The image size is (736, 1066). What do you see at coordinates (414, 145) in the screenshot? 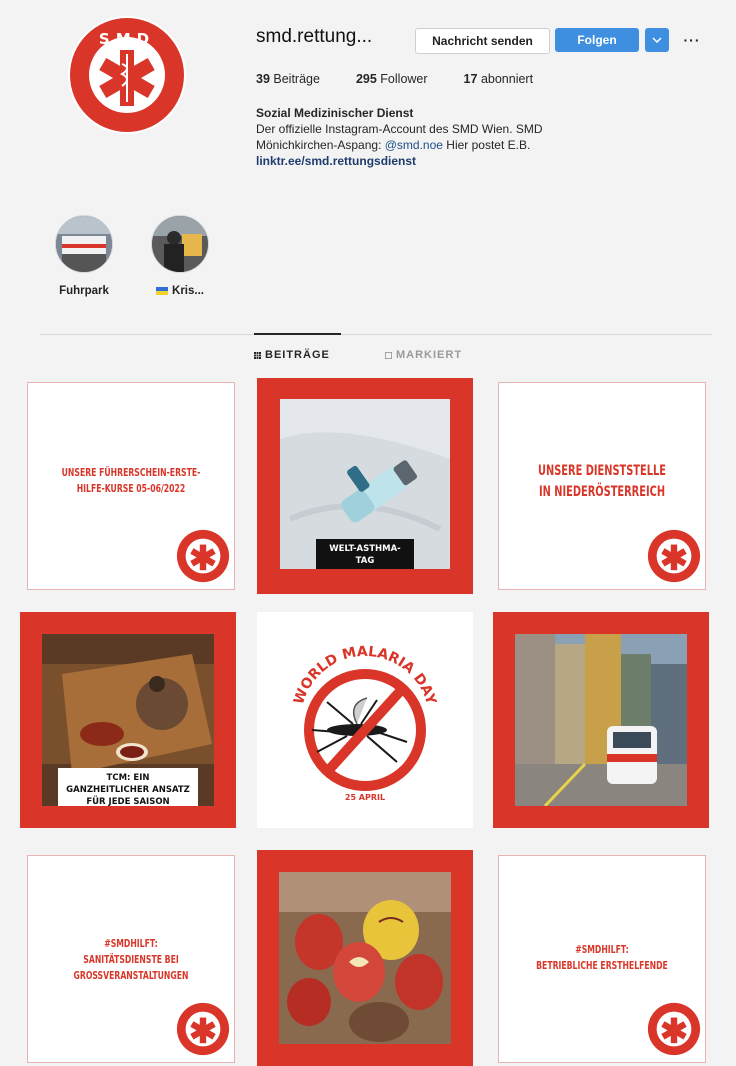
I see `mention-link: @smd.noe` at bounding box center [414, 145].